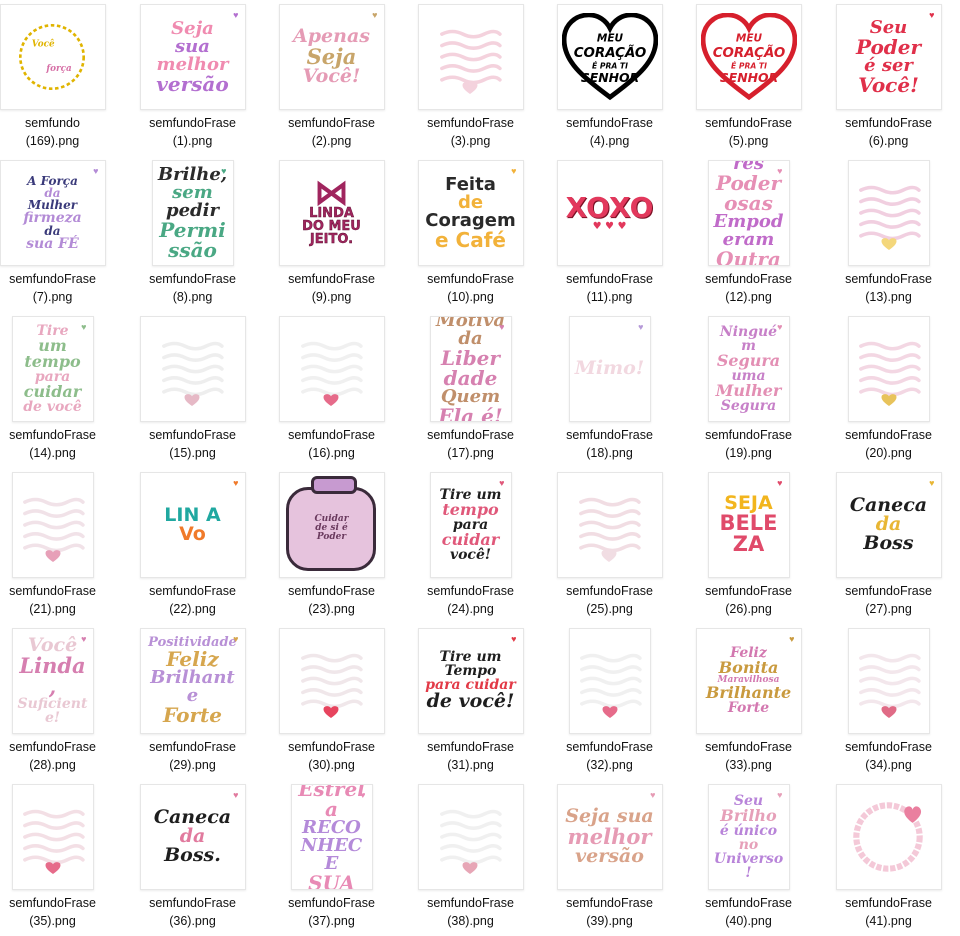 The width and height of the screenshot is (960, 936). Describe the element at coordinates (52, 369) in the screenshot. I see `file-thumbnail: ♥ Tire um tempo para cuidar de você` at that location.